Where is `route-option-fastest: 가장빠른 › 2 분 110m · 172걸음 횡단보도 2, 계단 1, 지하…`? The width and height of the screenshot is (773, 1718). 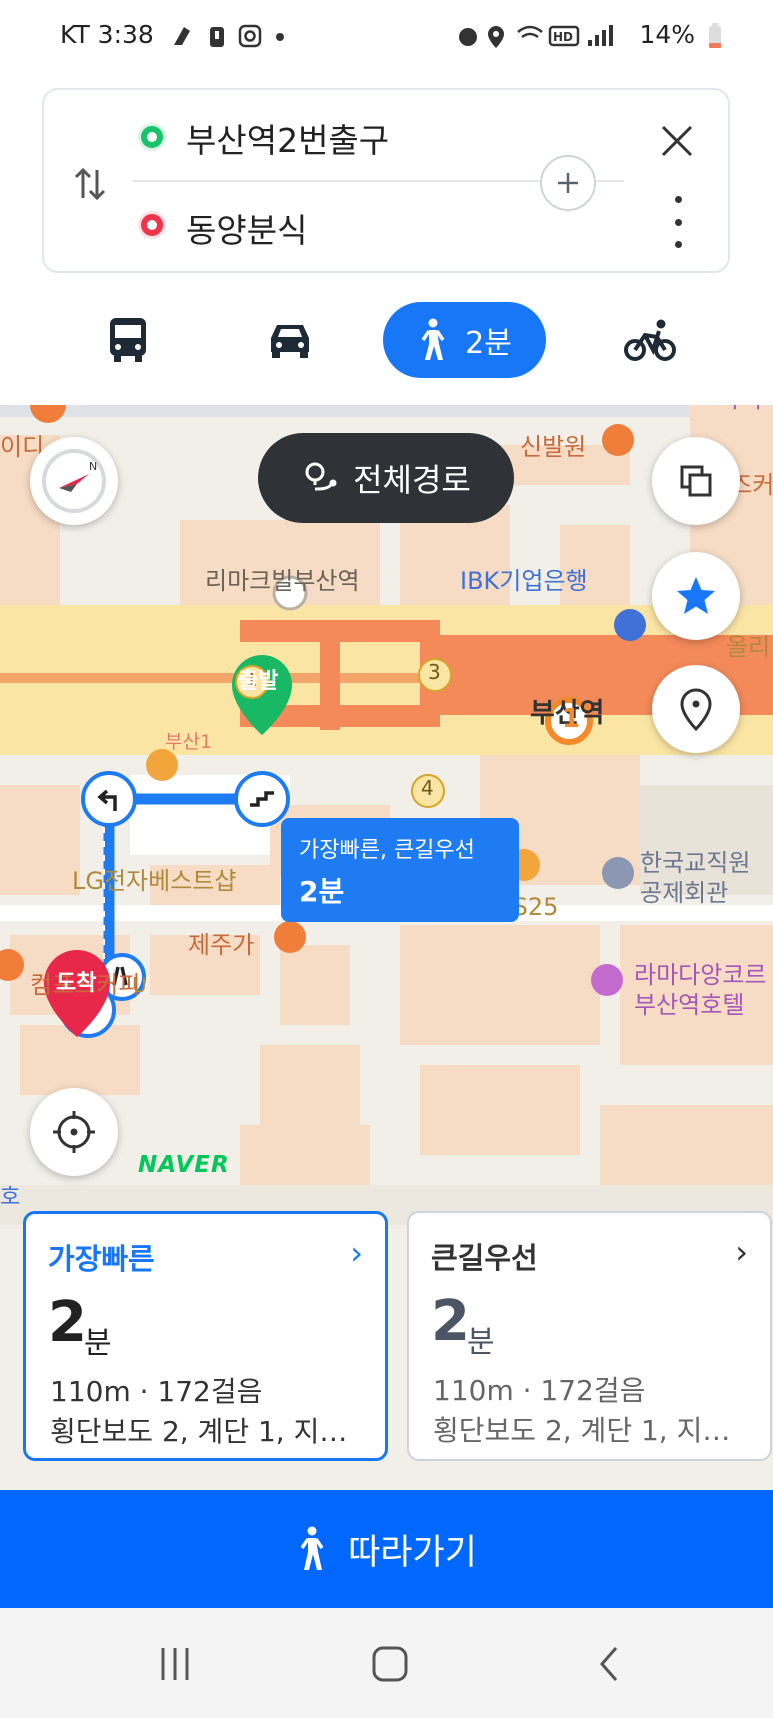
route-option-fastest: 가장빠른 › 2 분 110m · 172걸음 횡단보도 2, 계단 1, 지하… is located at coordinates (205, 1336).